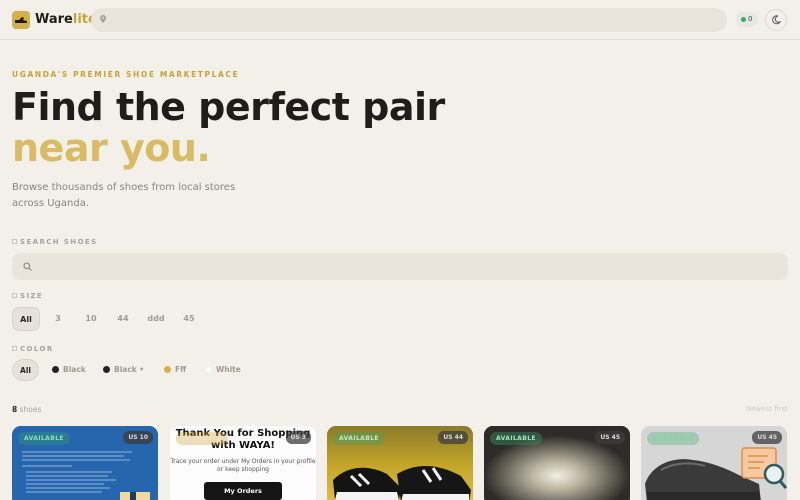 The width and height of the screenshot is (800, 500). Describe the element at coordinates (54, 19) in the screenshot. I see `brand-name-part1: Ware` at that location.